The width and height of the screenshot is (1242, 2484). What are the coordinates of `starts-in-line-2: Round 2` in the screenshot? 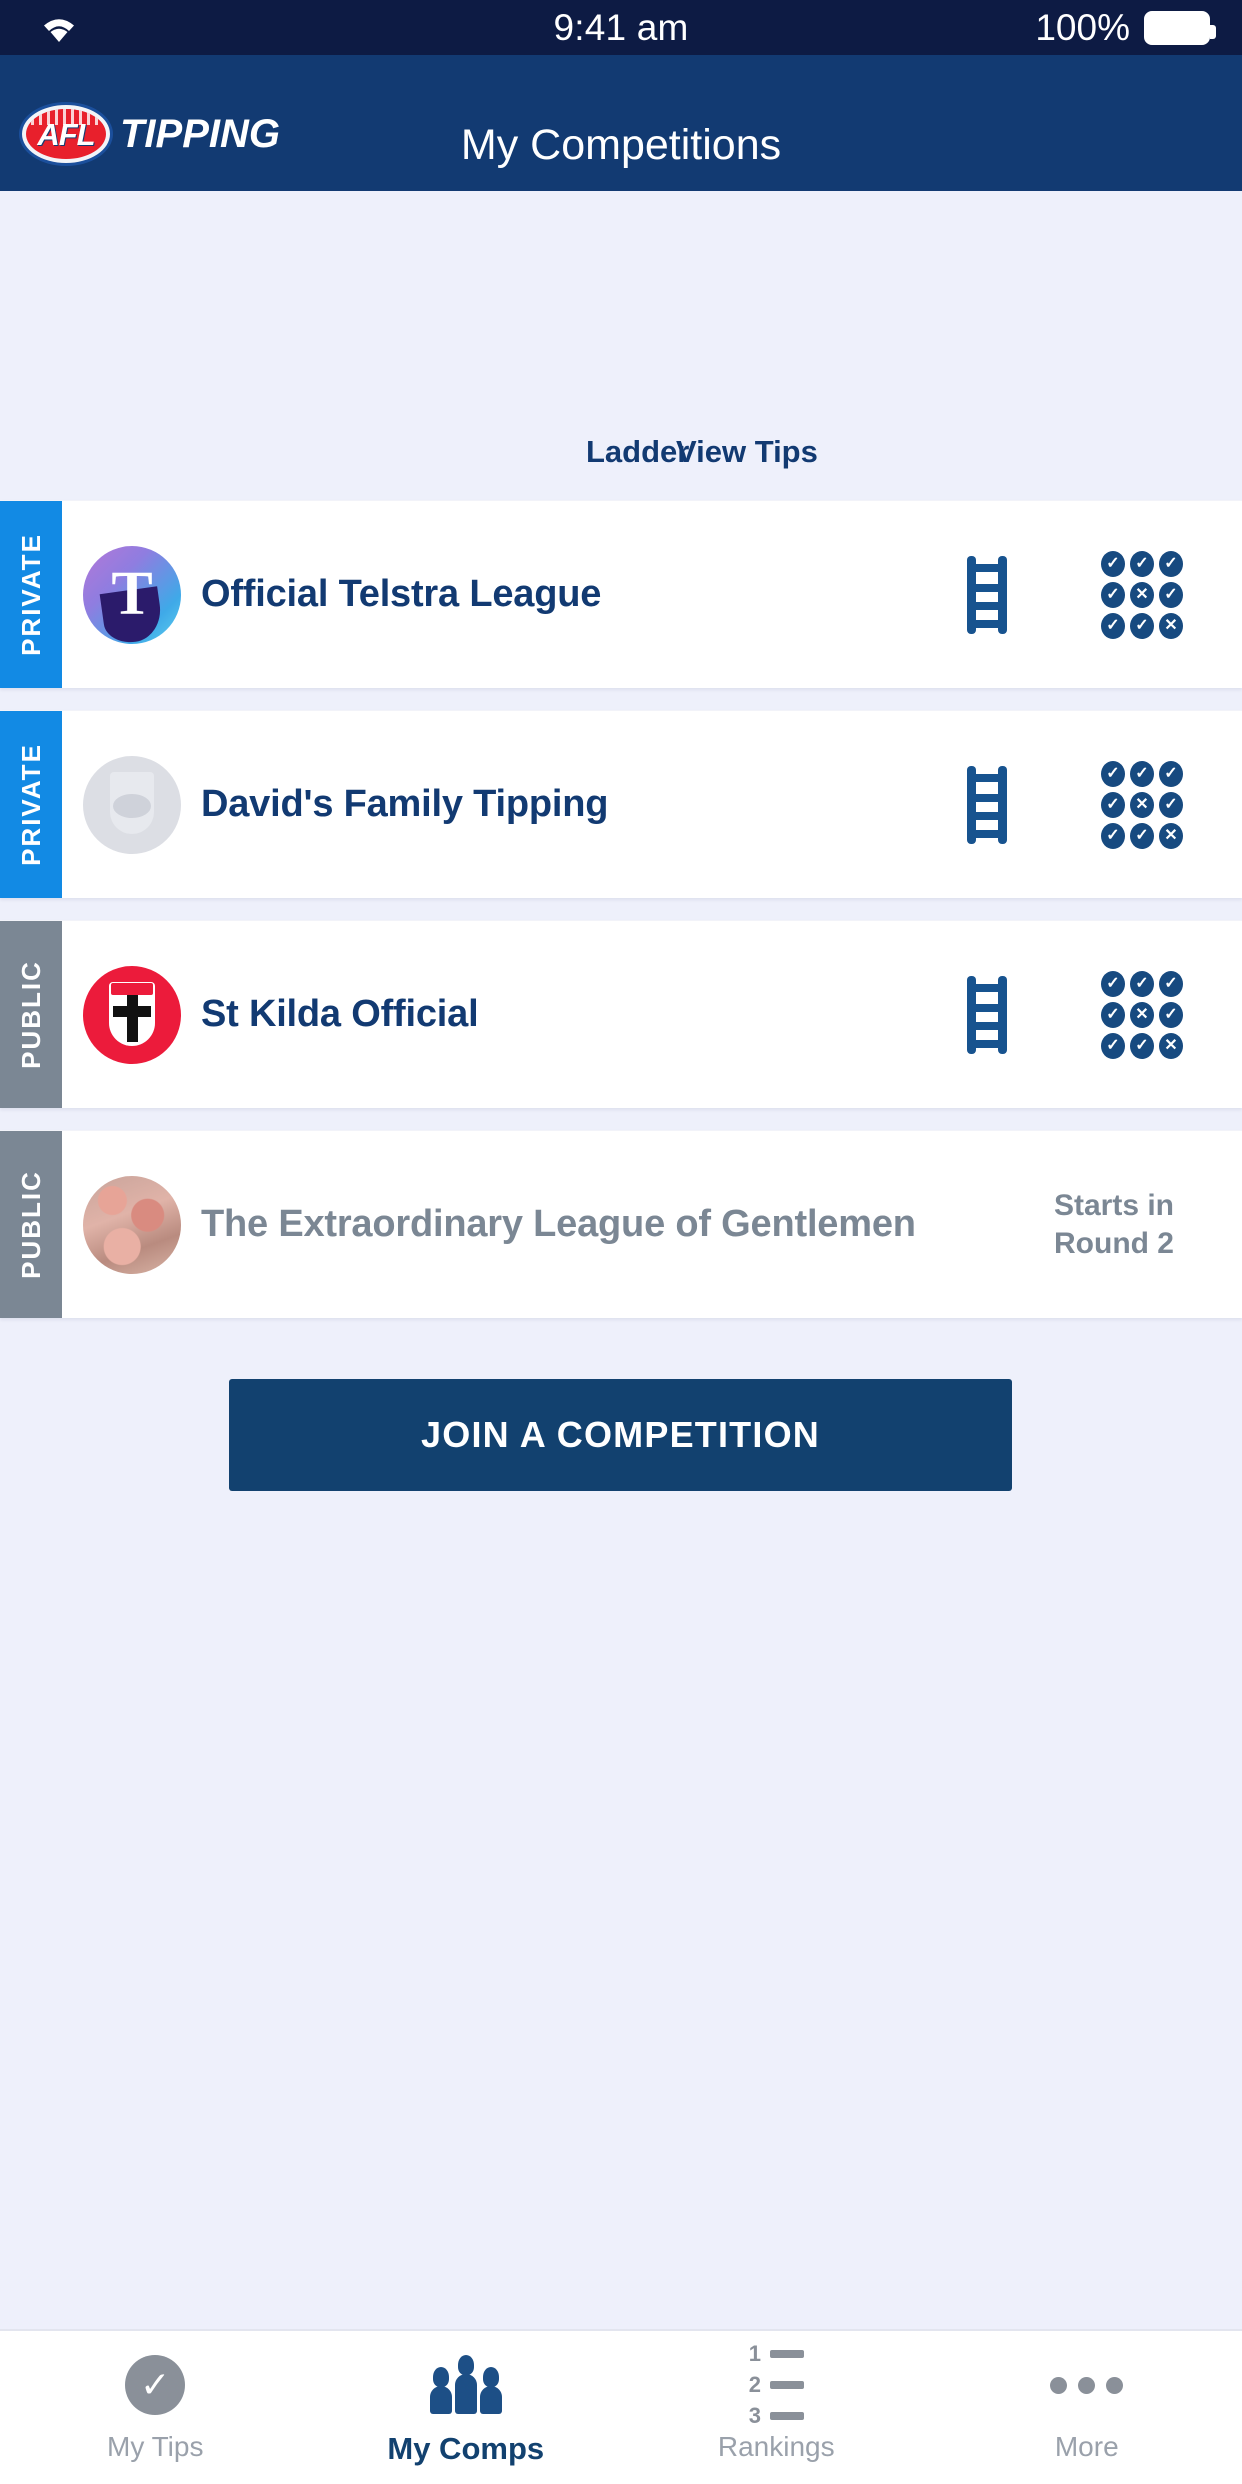 It's located at (1114, 1243).